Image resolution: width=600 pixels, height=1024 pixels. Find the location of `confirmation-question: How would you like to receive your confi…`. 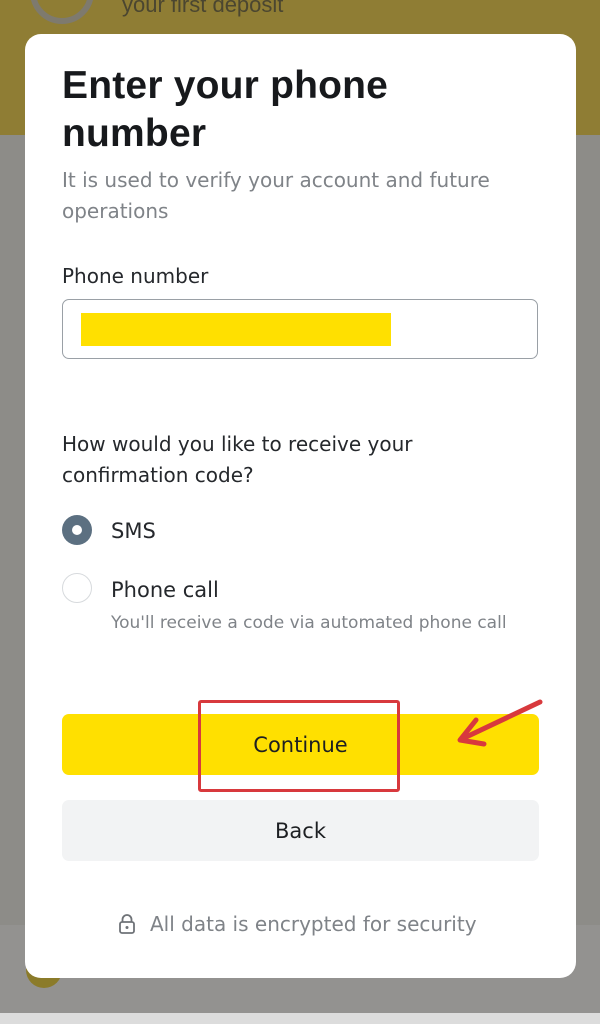

confirmation-question: How would you like to receive your confi… is located at coordinates (237, 459).